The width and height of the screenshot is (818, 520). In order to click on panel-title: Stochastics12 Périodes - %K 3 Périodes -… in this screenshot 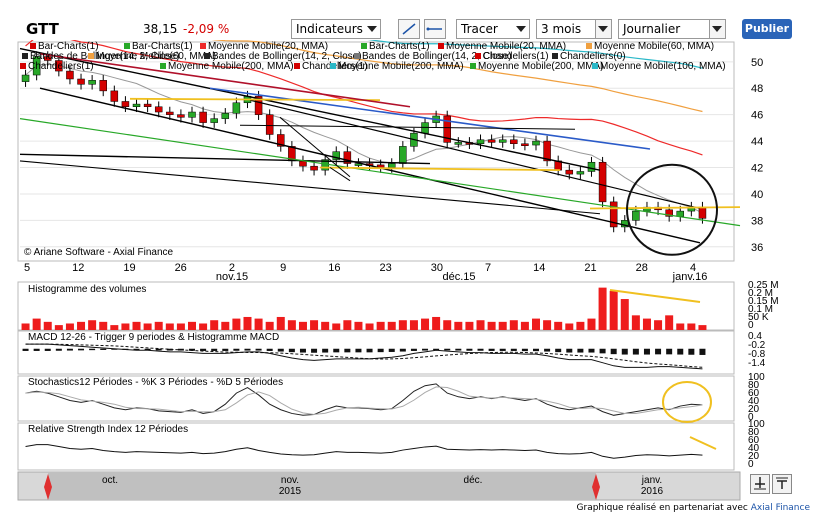, I will do `click(155, 382)`.